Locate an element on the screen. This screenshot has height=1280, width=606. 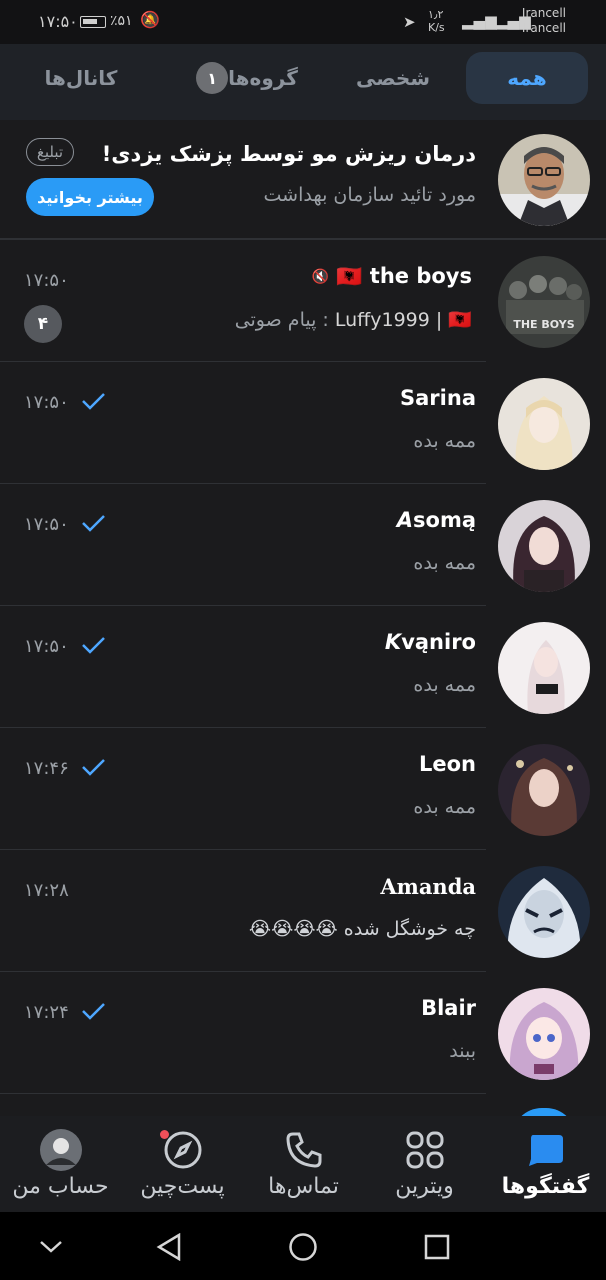
tab-personal-label: شخصی is located at coordinates (393, 78).